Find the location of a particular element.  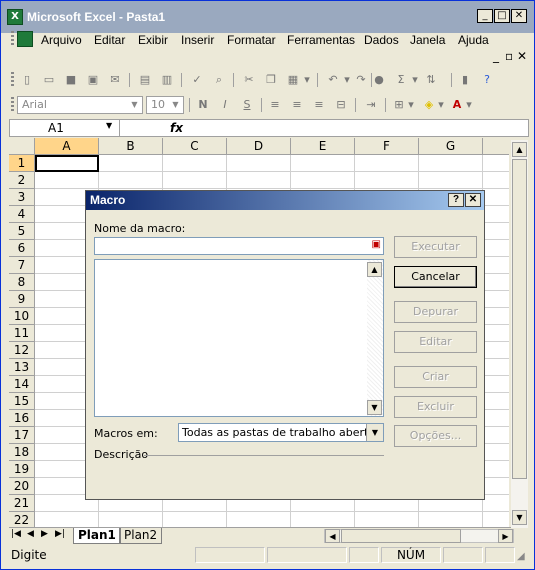

next-sheet-icon: ▶ is located at coordinates (44, 534).